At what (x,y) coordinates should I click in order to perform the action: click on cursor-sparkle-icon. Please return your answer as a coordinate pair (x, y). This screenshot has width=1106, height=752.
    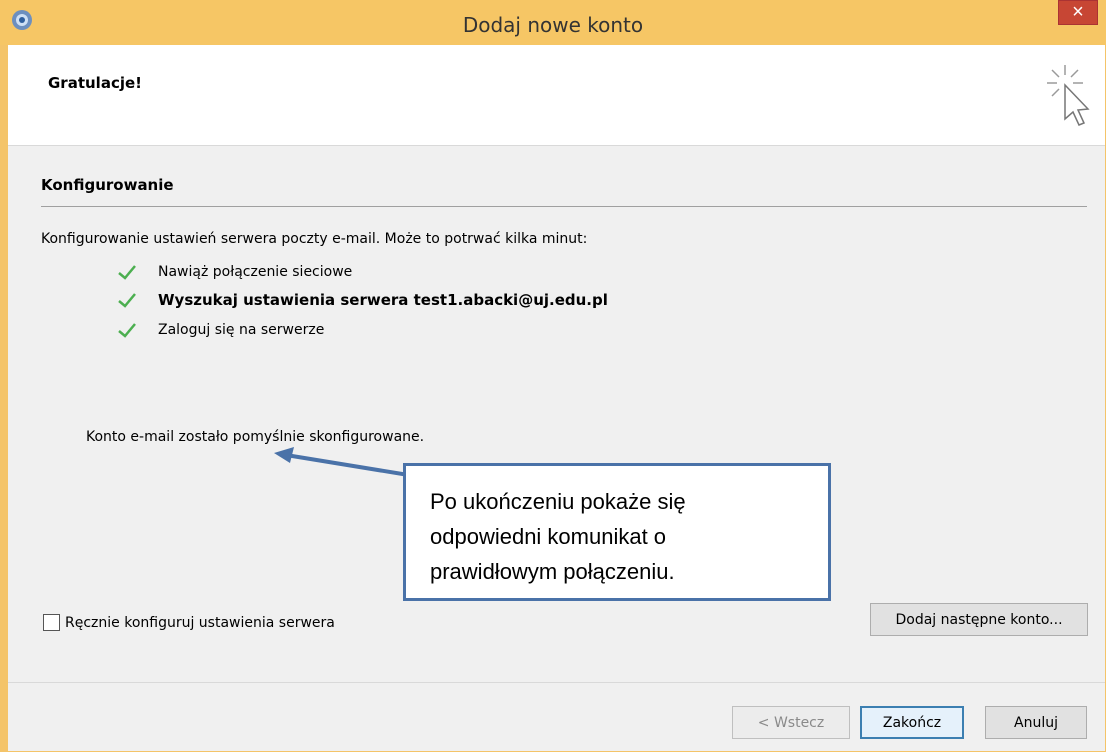
    Looking at the image, I should click on (1068, 95).